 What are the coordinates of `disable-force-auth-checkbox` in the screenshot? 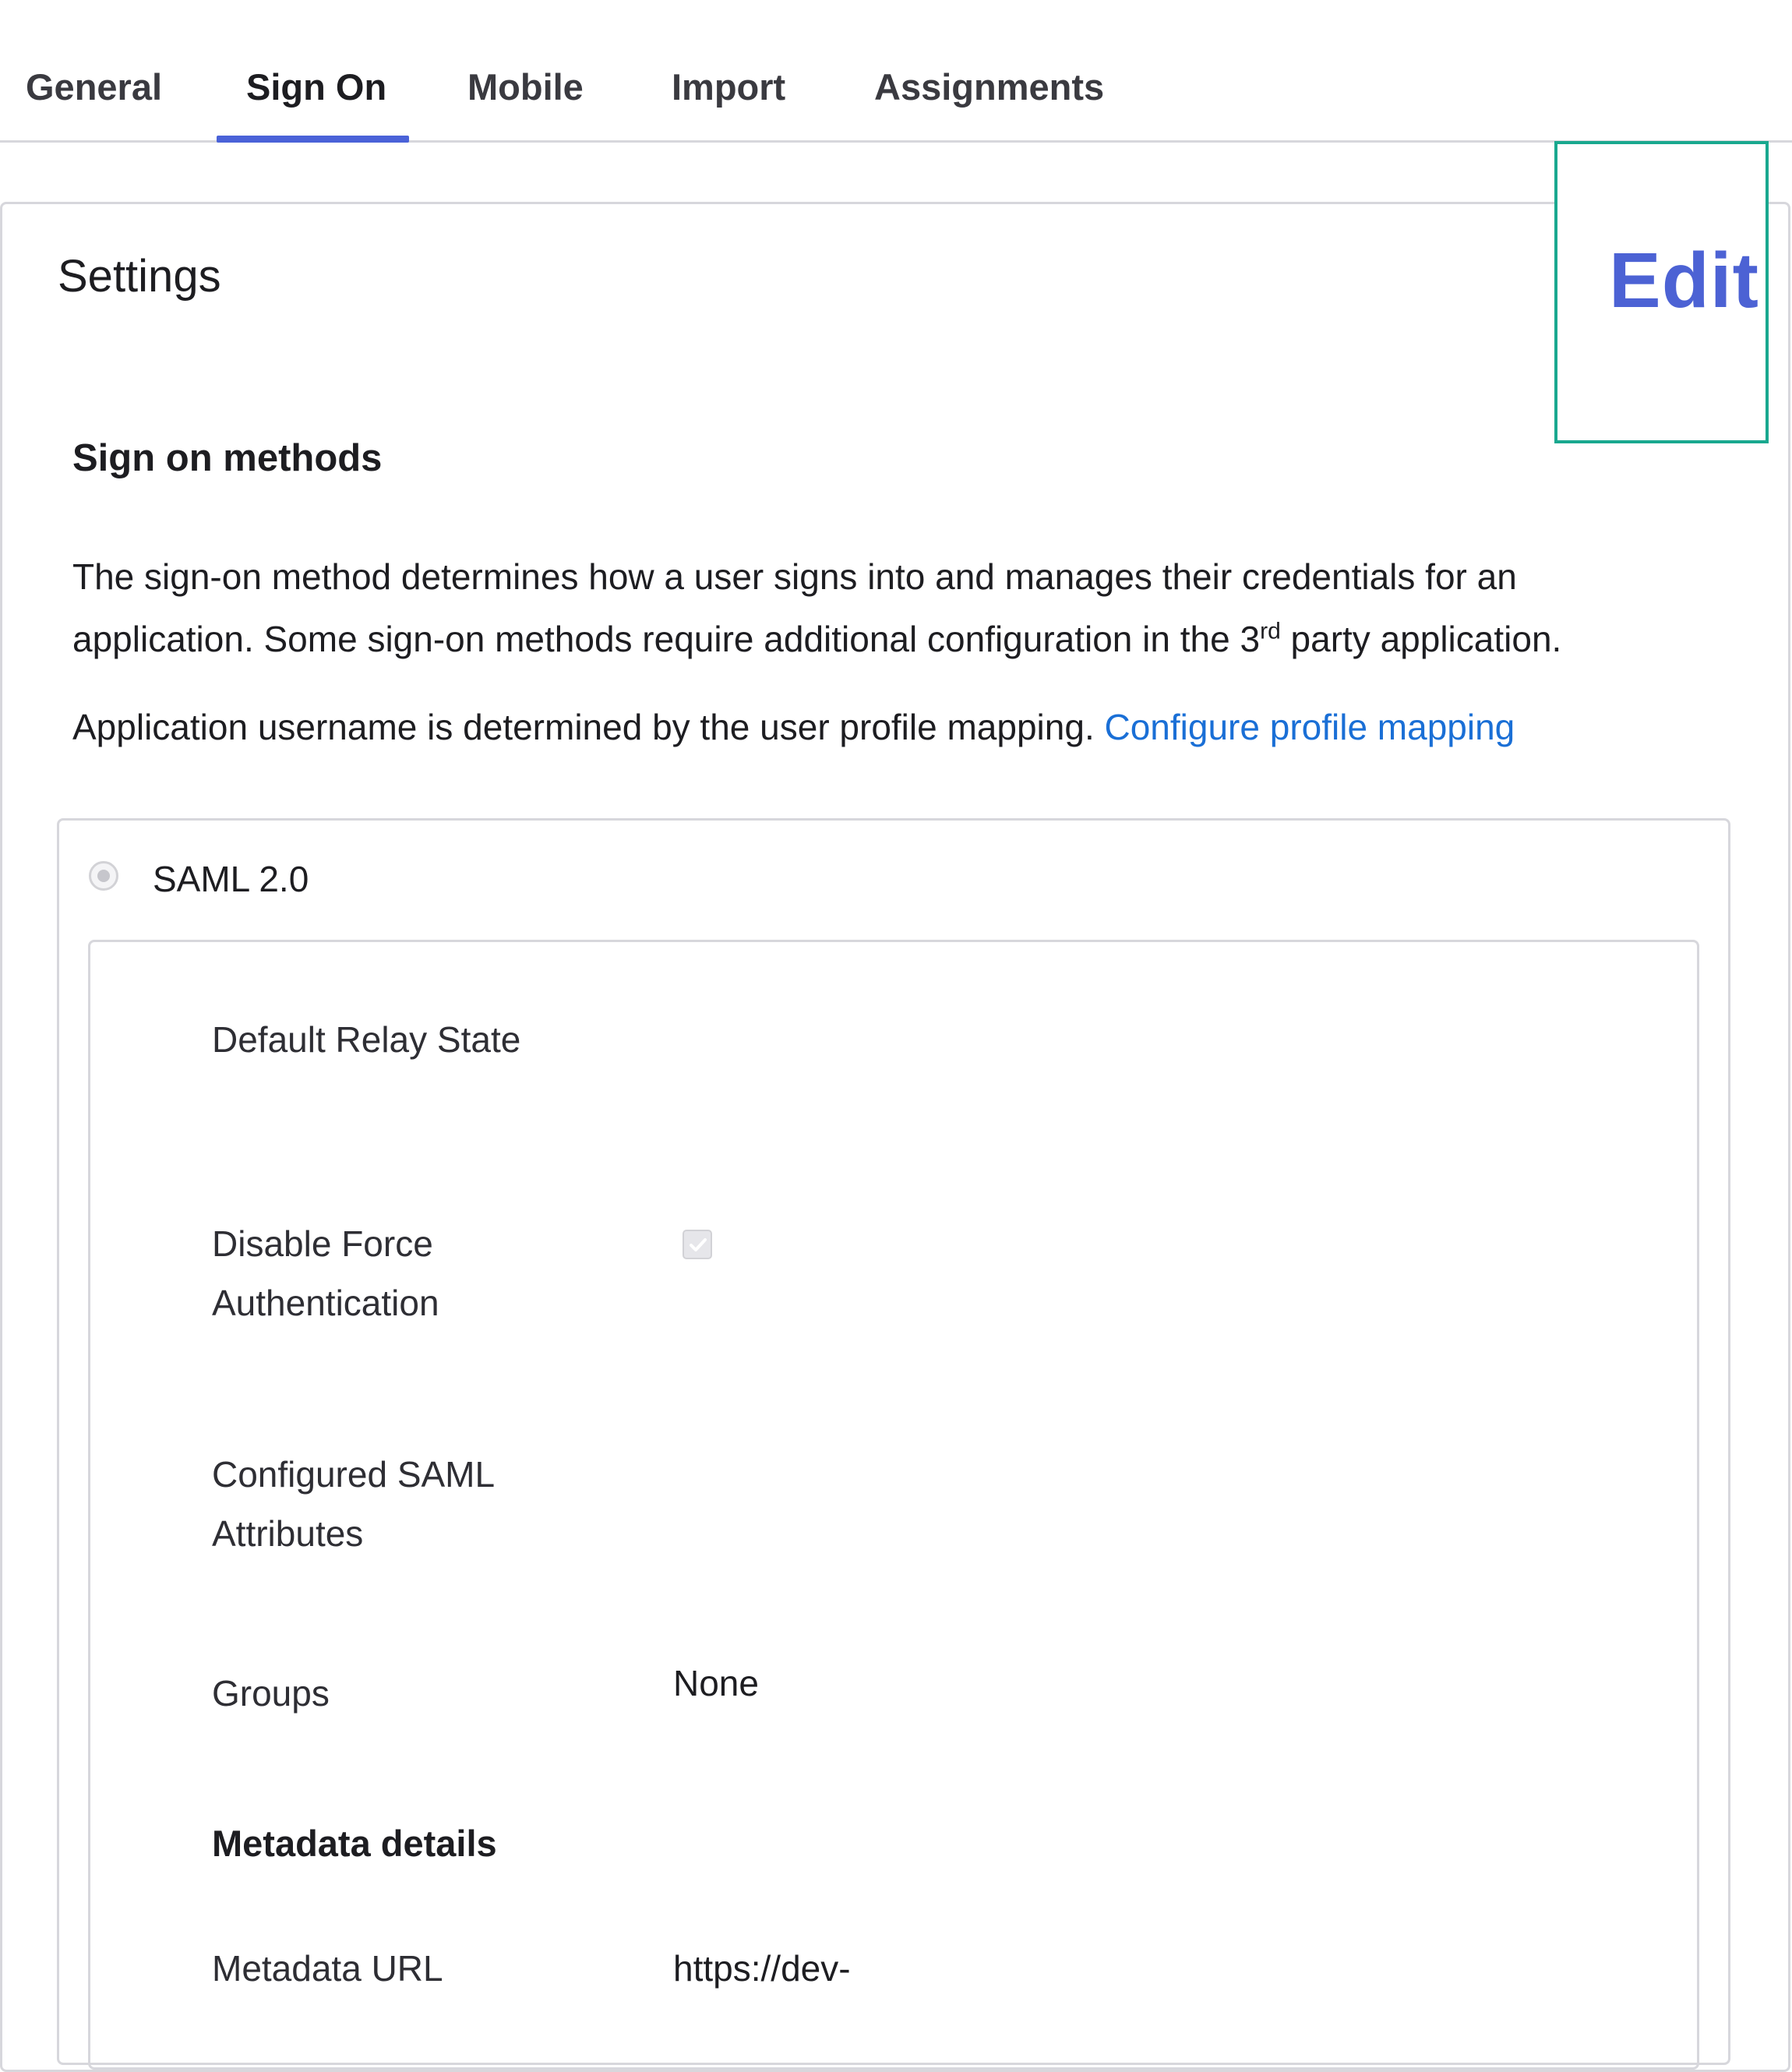 It's located at (697, 1244).